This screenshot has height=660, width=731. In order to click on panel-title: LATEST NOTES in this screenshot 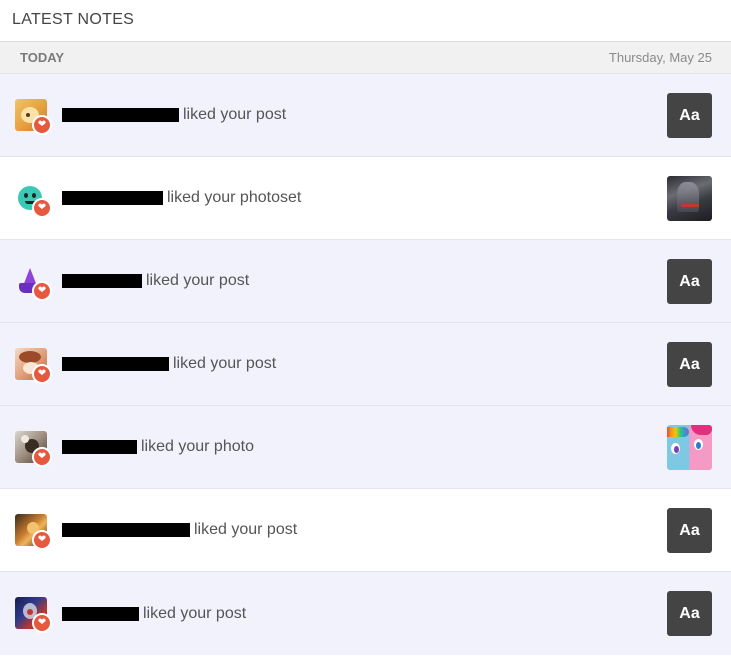, I will do `click(365, 21)`.